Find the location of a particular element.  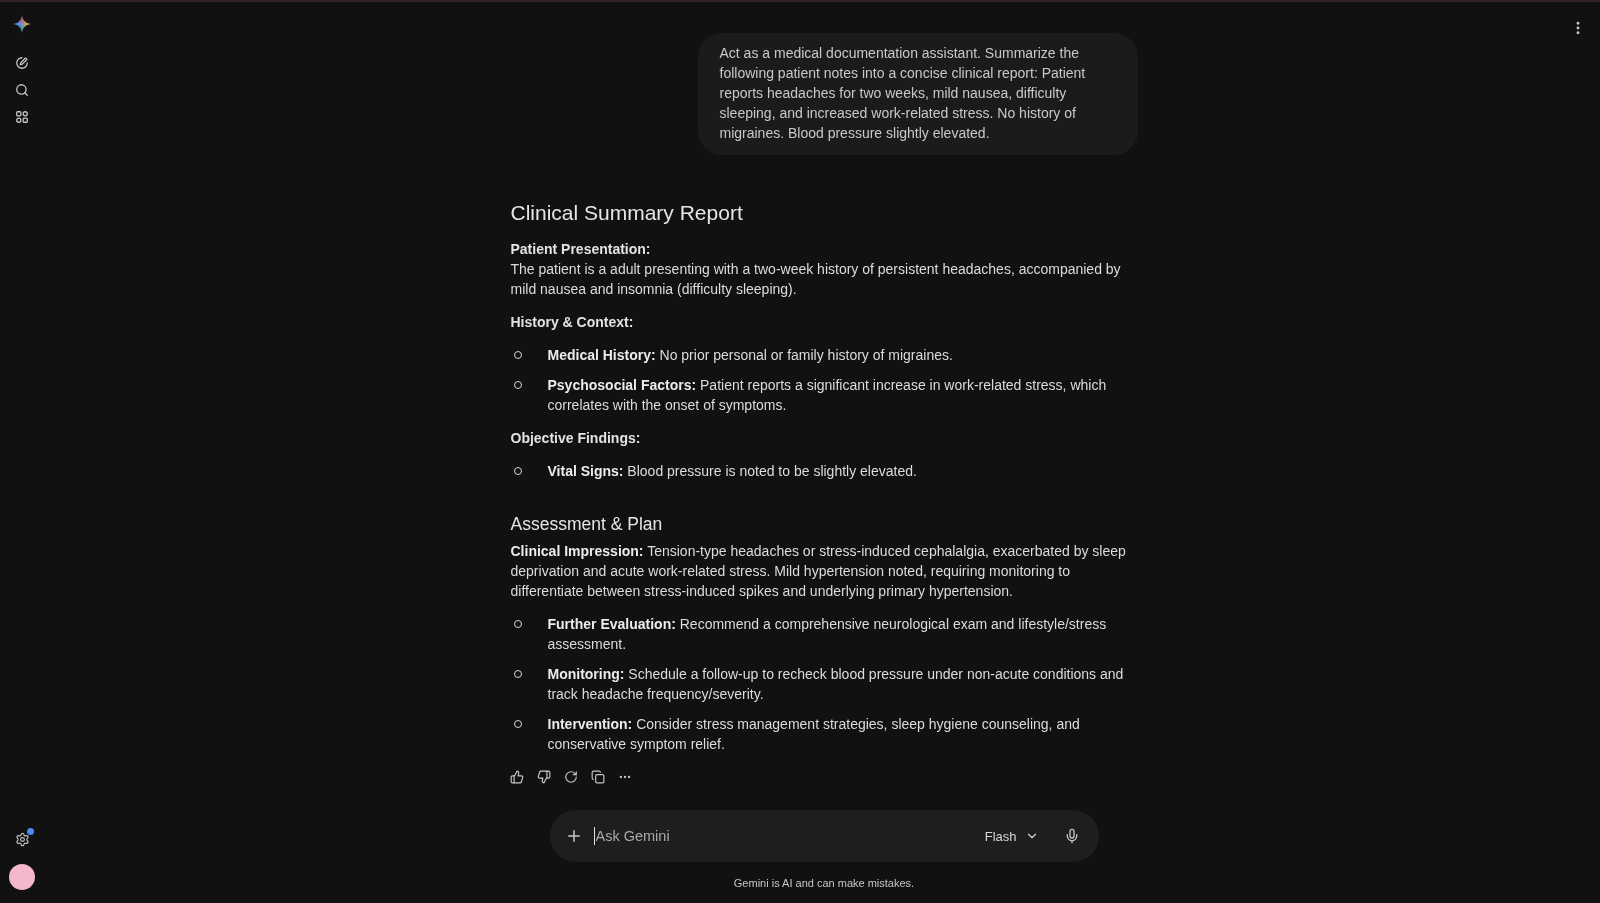

section-label: History & Context: is located at coordinates (572, 322).